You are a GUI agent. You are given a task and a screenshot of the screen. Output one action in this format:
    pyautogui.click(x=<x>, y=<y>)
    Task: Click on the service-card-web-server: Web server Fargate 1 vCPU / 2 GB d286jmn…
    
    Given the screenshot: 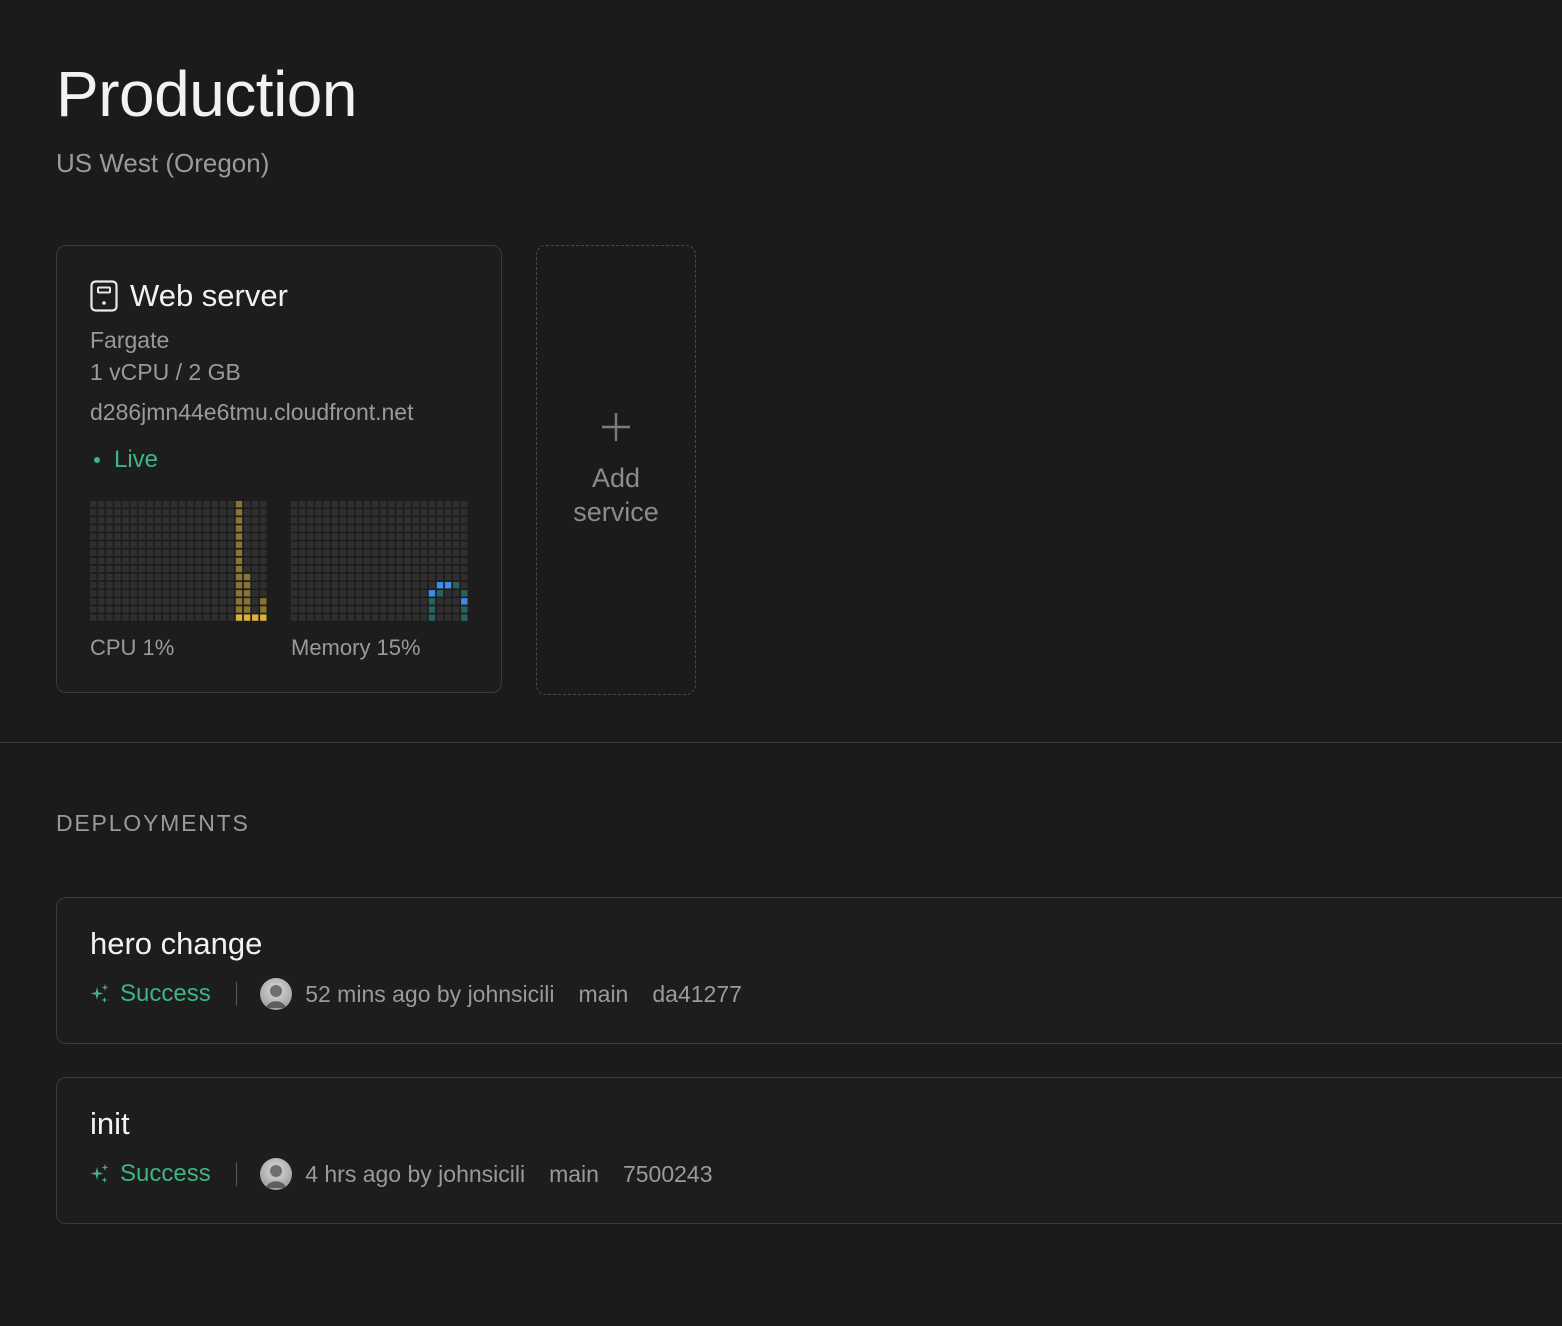 What is the action you would take?
    pyautogui.click(x=279, y=469)
    